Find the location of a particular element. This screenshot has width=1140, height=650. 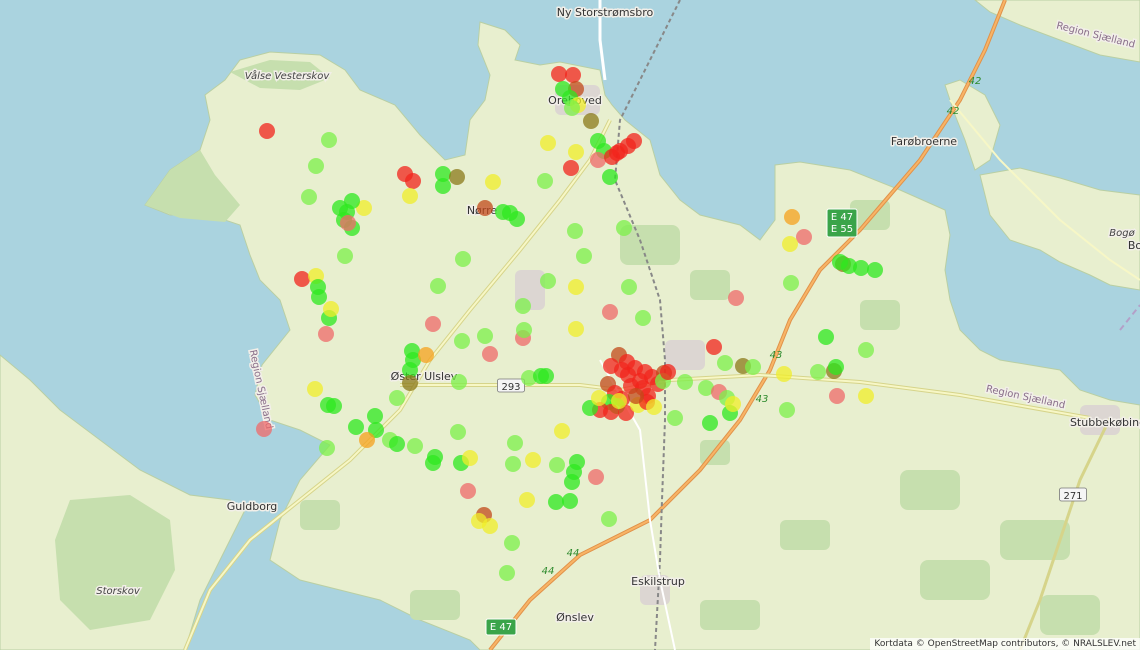

marker-darkred is located at coordinates (636, 396).